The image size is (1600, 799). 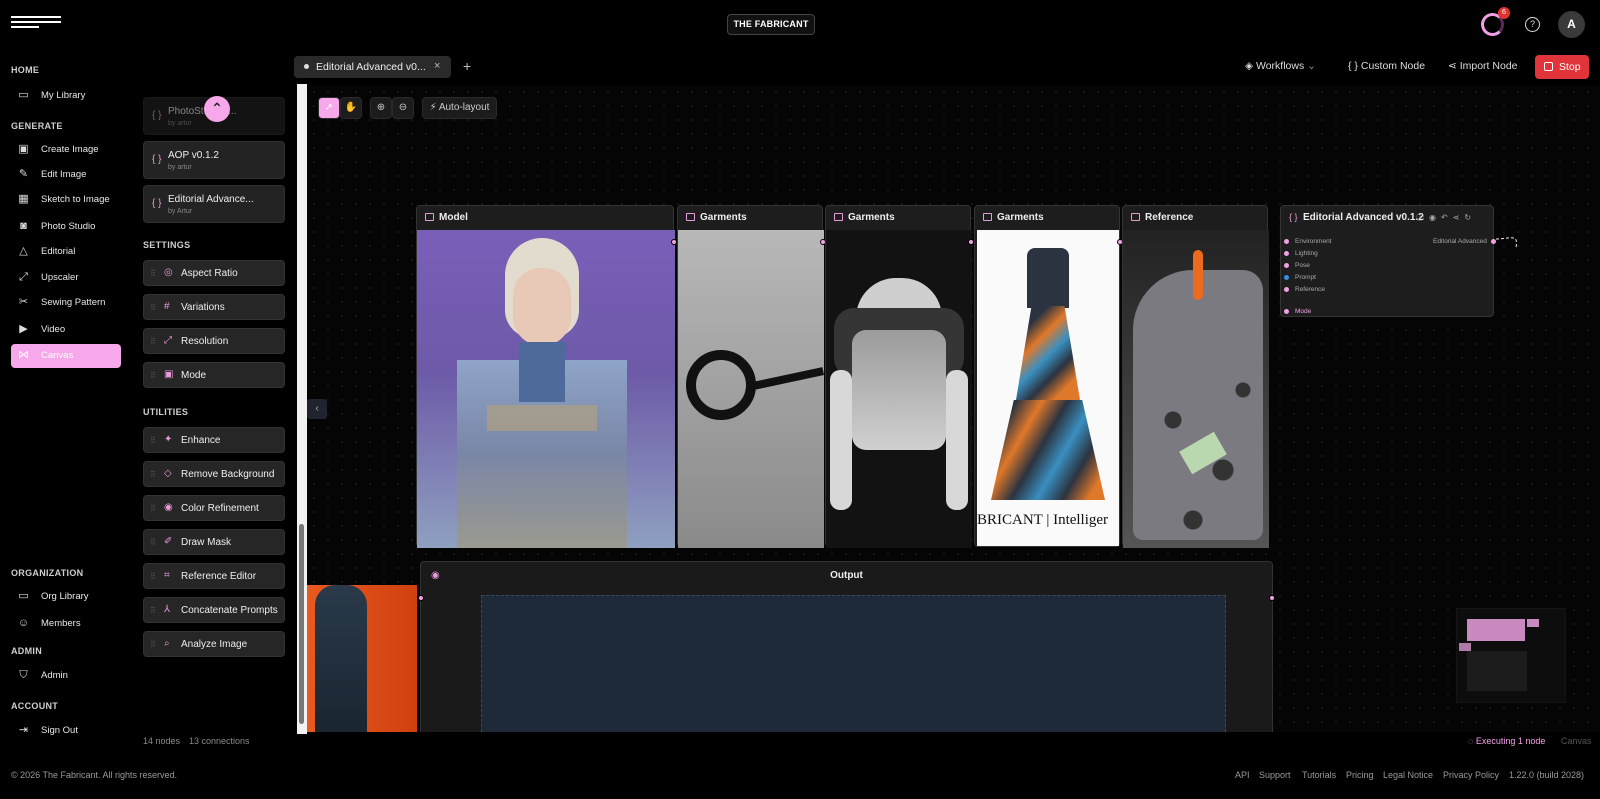 What do you see at coordinates (381, 108) in the screenshot?
I see `zoom-in-button: ⊕` at bounding box center [381, 108].